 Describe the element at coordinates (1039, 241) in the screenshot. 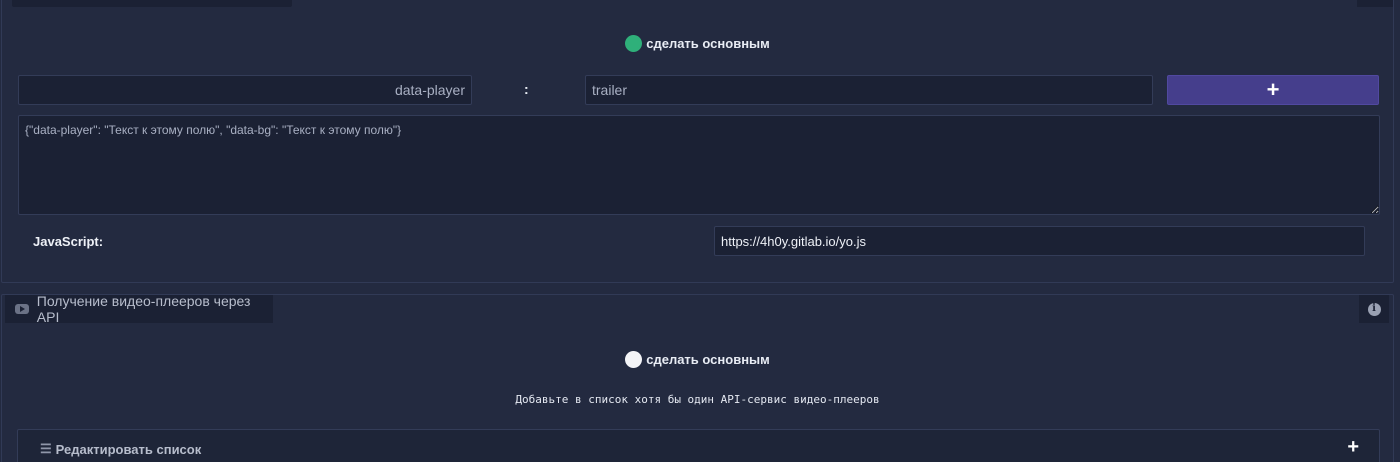

I see `javascript-url-input` at that location.